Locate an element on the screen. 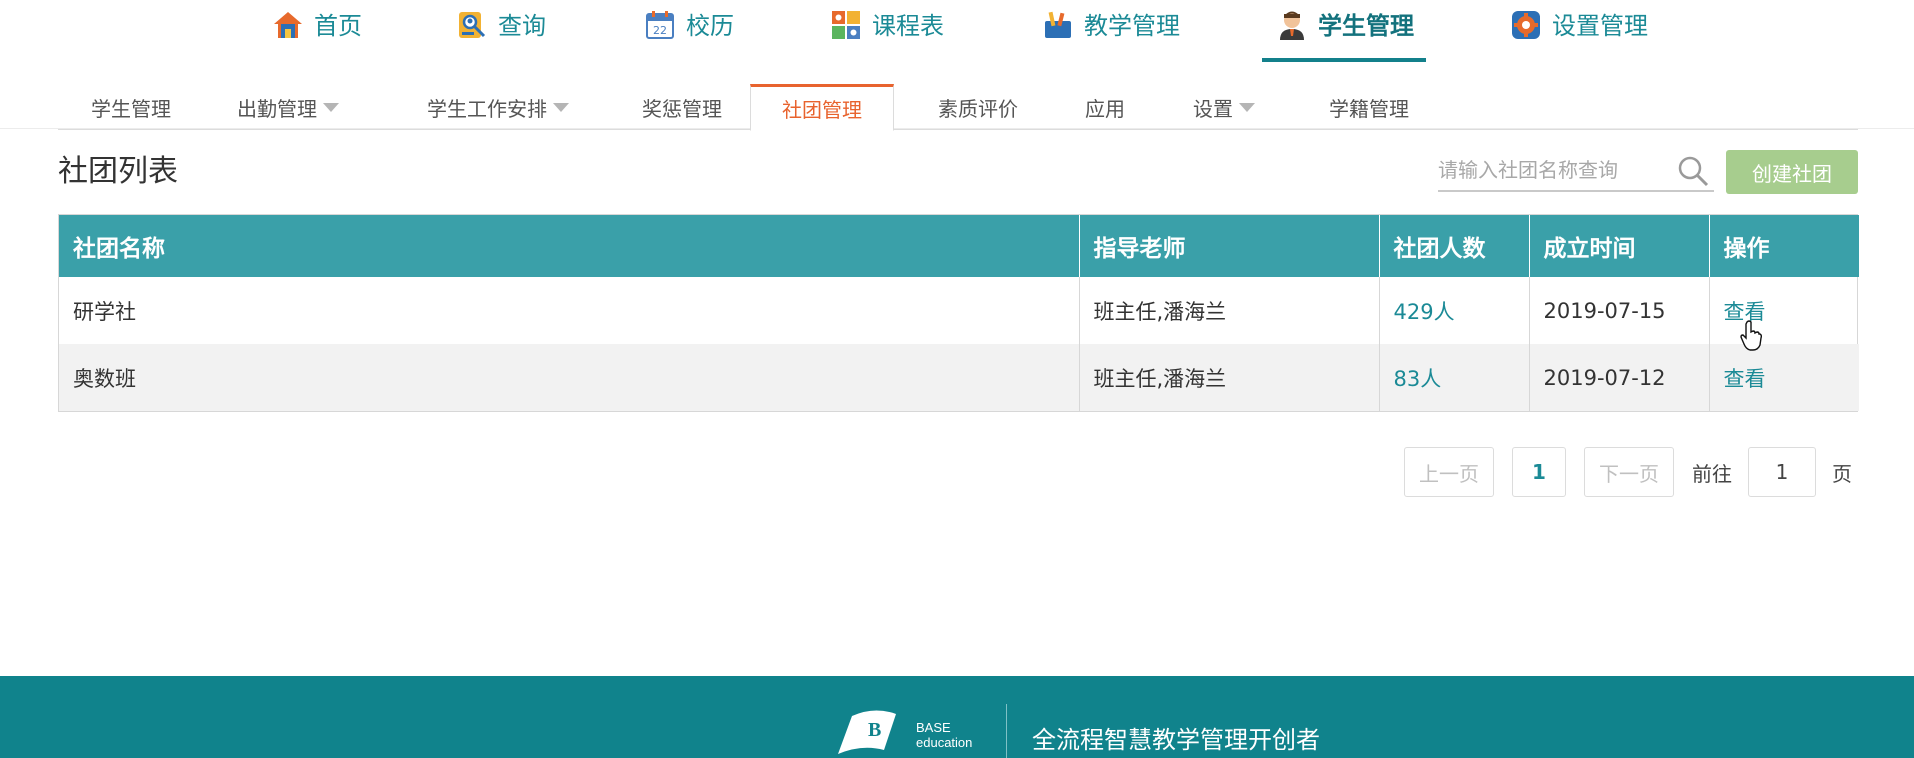  column-header-club-name: 社团名称 is located at coordinates (569, 246).